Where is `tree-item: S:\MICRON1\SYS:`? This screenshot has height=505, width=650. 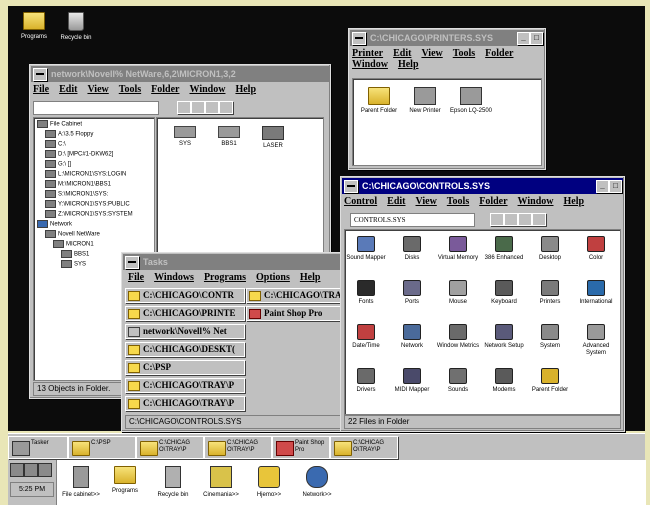 tree-item: S:\MICRON1\SYS: is located at coordinates (76, 194).